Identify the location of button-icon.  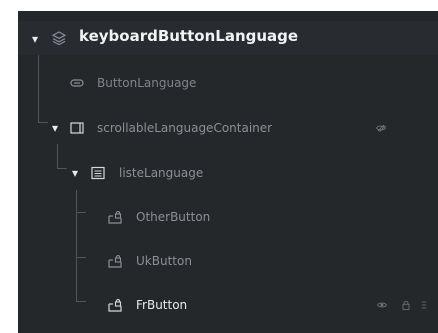
(77, 83).